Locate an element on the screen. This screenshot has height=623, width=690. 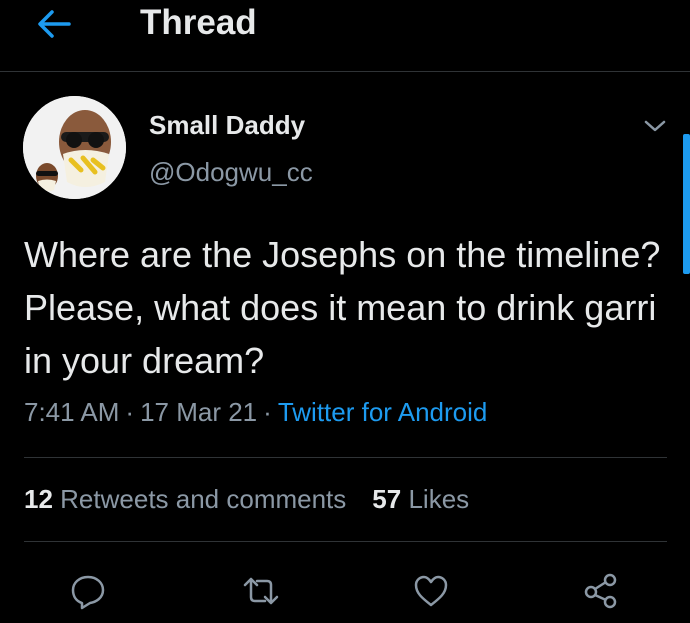
scrollbar is located at coordinates (686, 204).